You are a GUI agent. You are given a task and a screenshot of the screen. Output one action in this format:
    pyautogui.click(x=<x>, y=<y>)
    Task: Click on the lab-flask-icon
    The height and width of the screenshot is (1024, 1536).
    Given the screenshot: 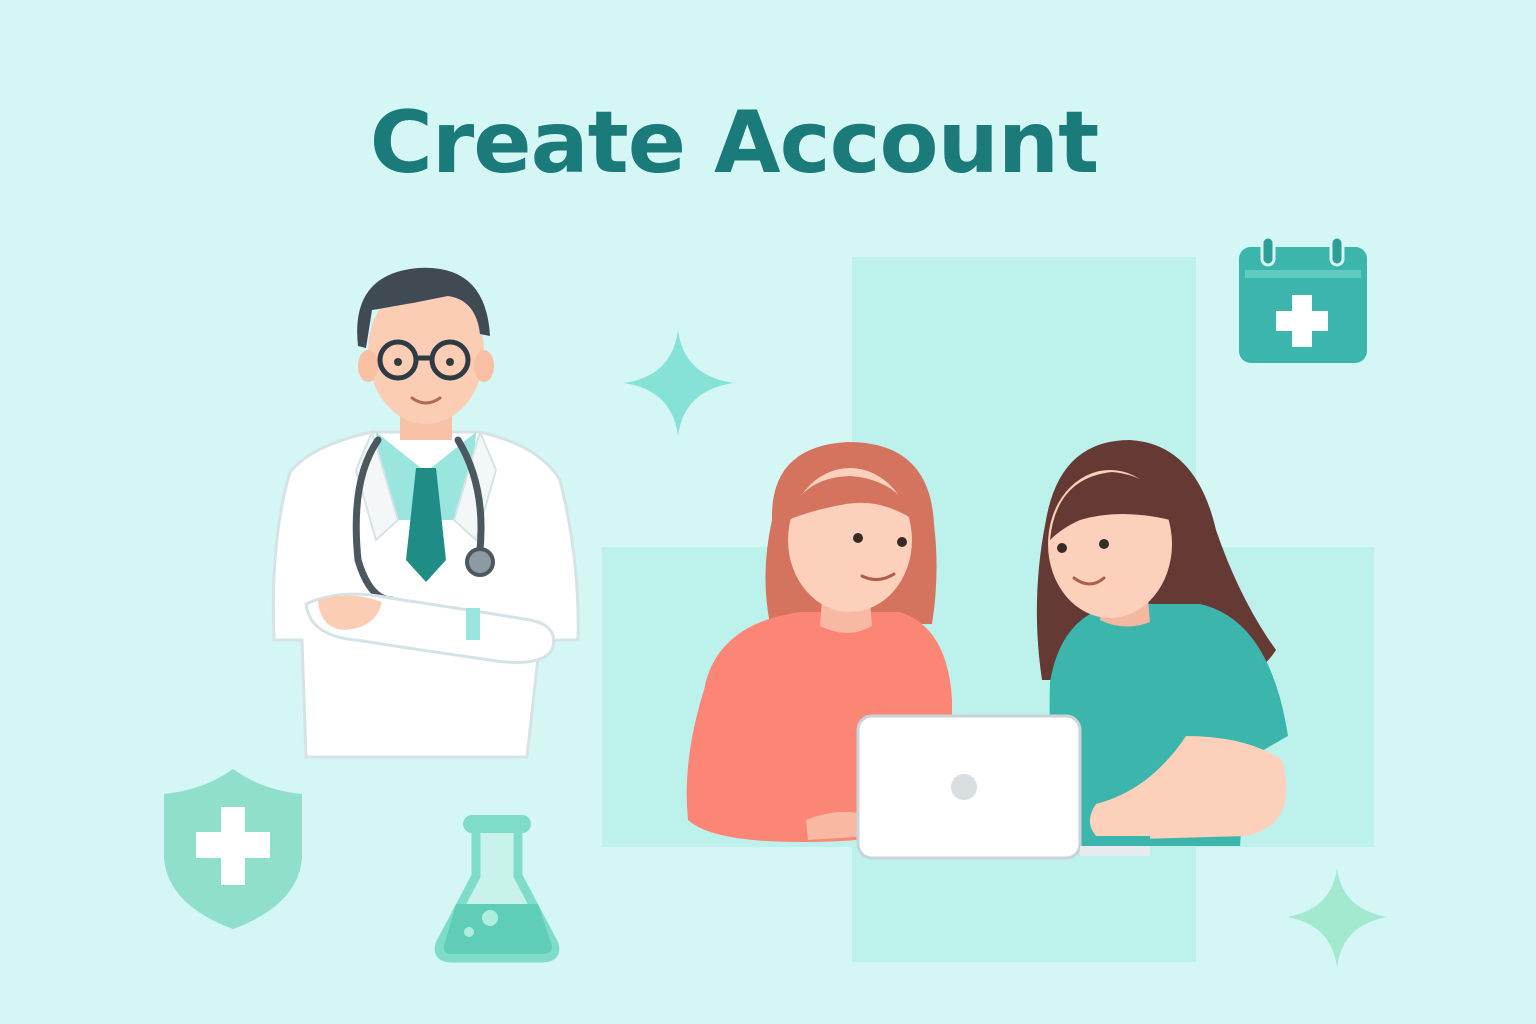 What is the action you would take?
    pyautogui.click(x=497, y=889)
    